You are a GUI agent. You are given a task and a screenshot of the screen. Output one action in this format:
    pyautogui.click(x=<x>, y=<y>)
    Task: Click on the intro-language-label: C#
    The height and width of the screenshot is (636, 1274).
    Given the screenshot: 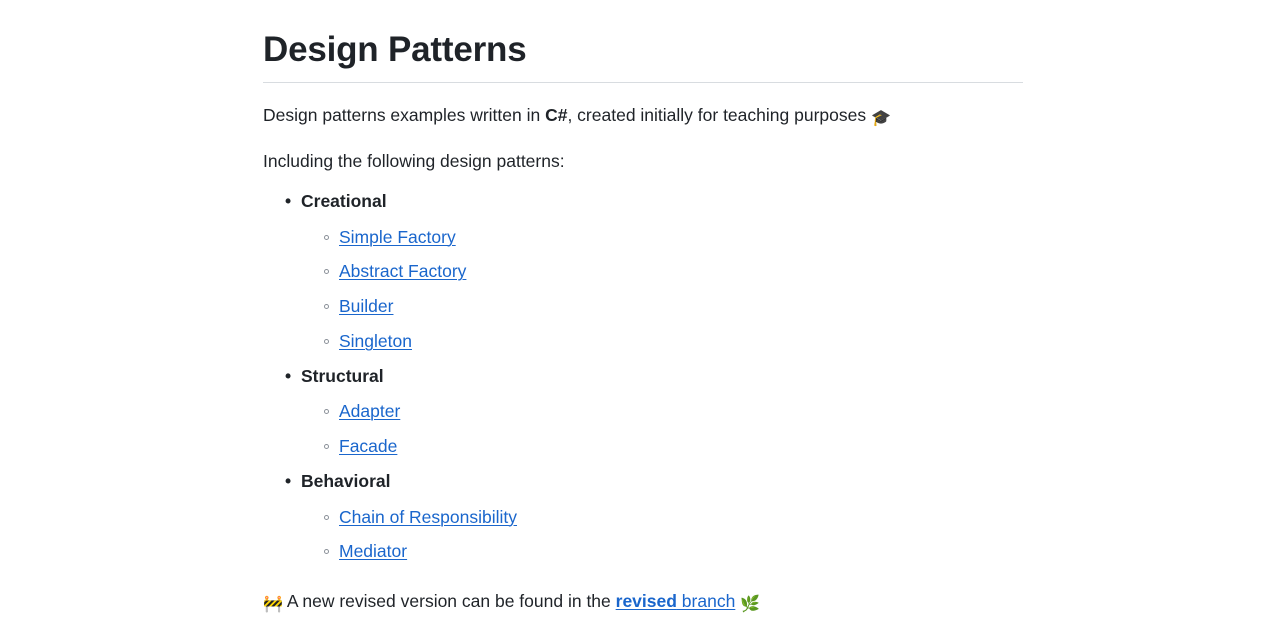 What is the action you would take?
    pyautogui.click(x=556, y=114)
    